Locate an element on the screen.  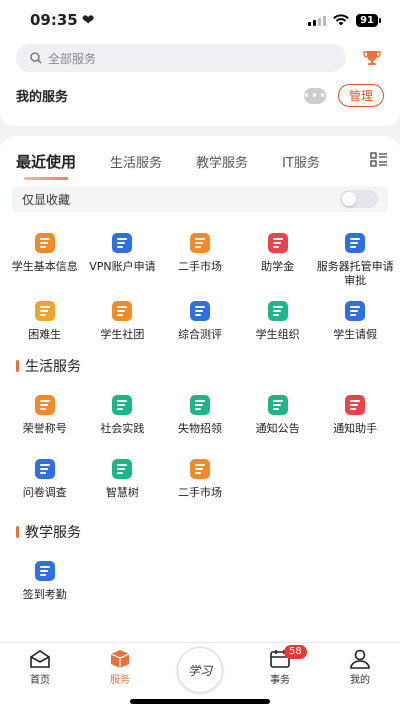
vpn-icon is located at coordinates (122, 243).